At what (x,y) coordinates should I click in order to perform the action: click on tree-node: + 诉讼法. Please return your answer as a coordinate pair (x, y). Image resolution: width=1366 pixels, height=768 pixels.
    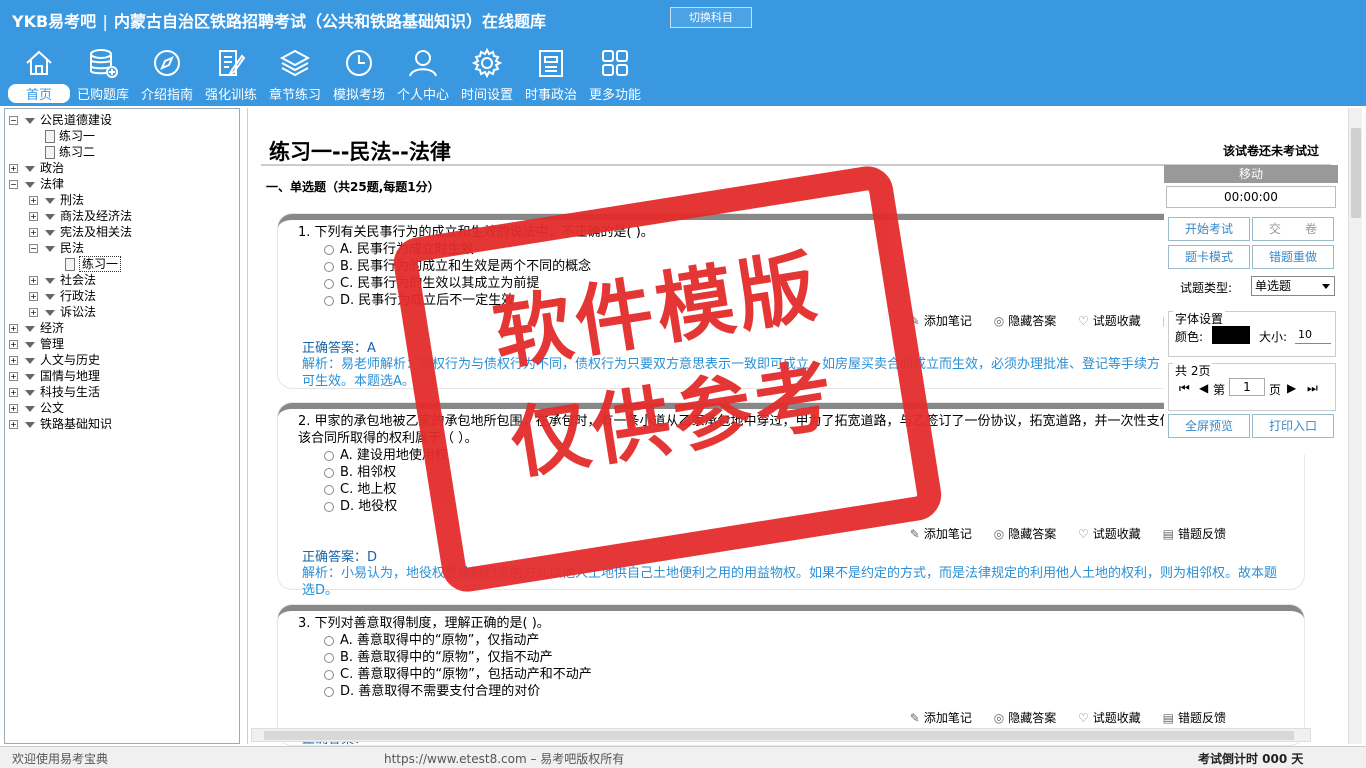
    Looking at the image, I should click on (62, 312).